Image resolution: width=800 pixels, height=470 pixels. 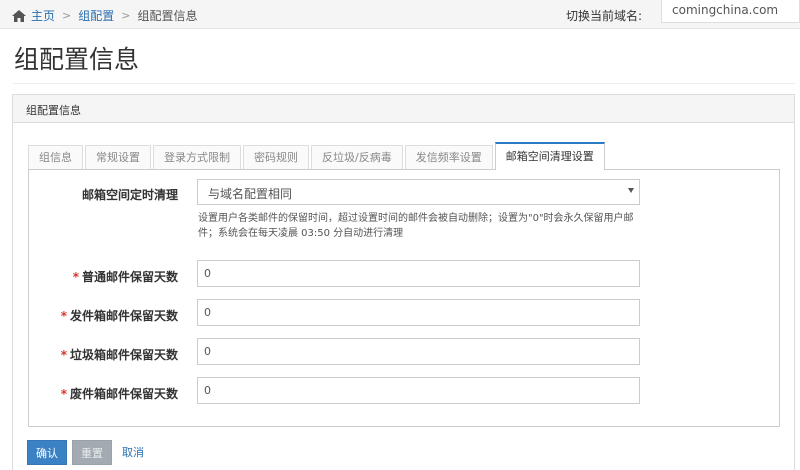 I want to click on schedule-cleanup-value: 与域名配置相同, so click(x=250, y=194).